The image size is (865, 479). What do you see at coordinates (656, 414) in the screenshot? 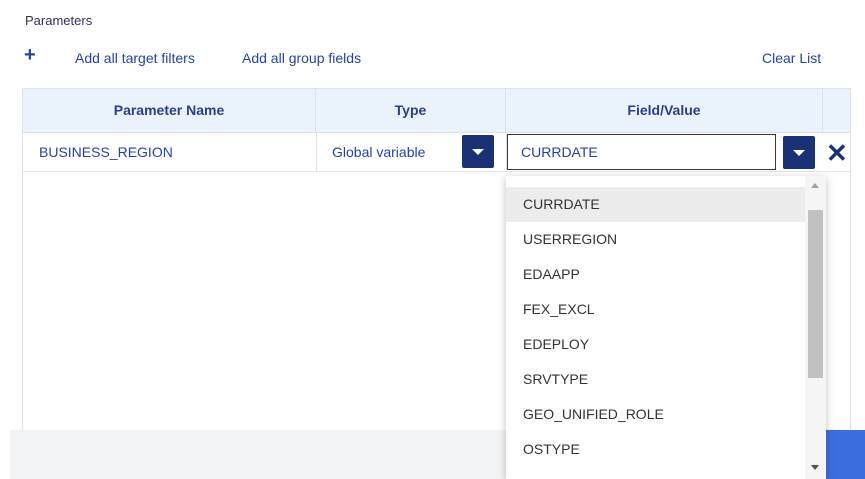
I see `dropdown-option-geo-unified-role: GEO_UNIFIED_ROLE` at bounding box center [656, 414].